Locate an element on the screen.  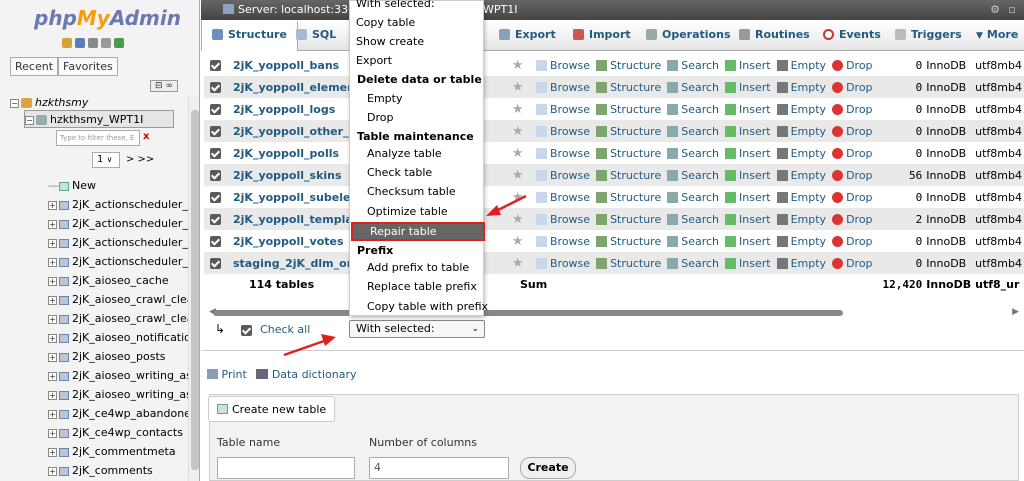
phpmyadmin-logo: phpMyAdmin is located at coordinates (107, 18).